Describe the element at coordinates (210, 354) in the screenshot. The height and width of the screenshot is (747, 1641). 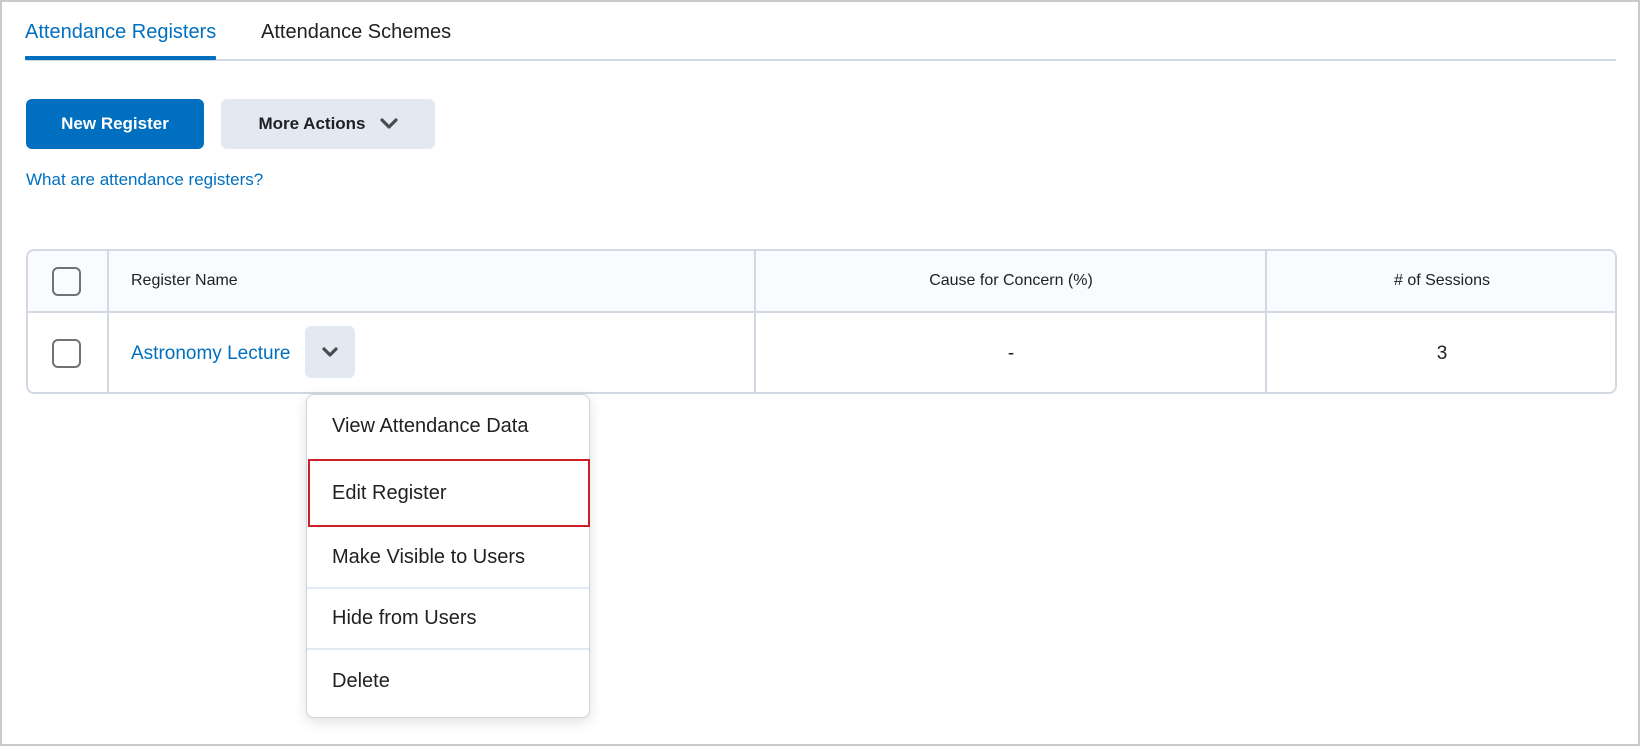
I see `register-name-link: Astronomy Lecture` at that location.